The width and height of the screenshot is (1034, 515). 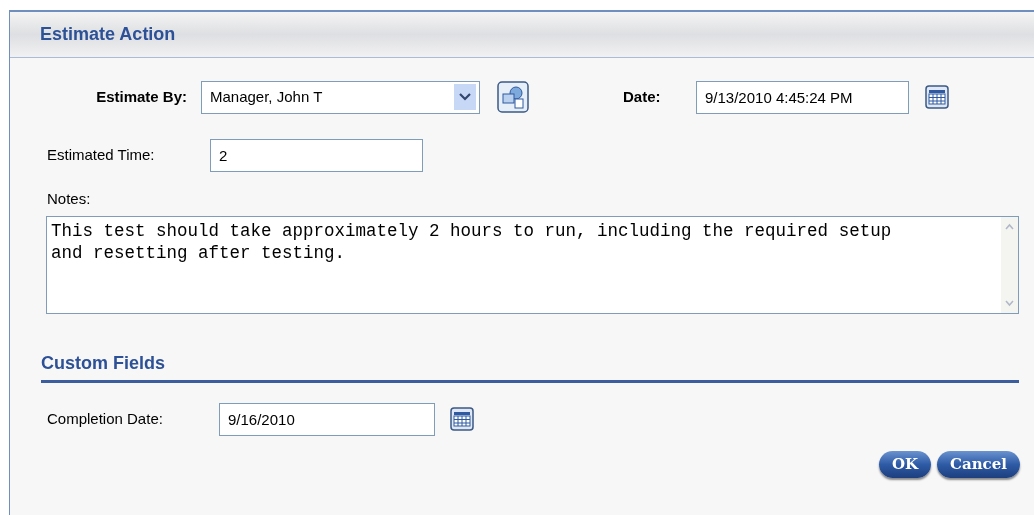 What do you see at coordinates (141, 96) in the screenshot?
I see `field-label: Estimate By:` at bounding box center [141, 96].